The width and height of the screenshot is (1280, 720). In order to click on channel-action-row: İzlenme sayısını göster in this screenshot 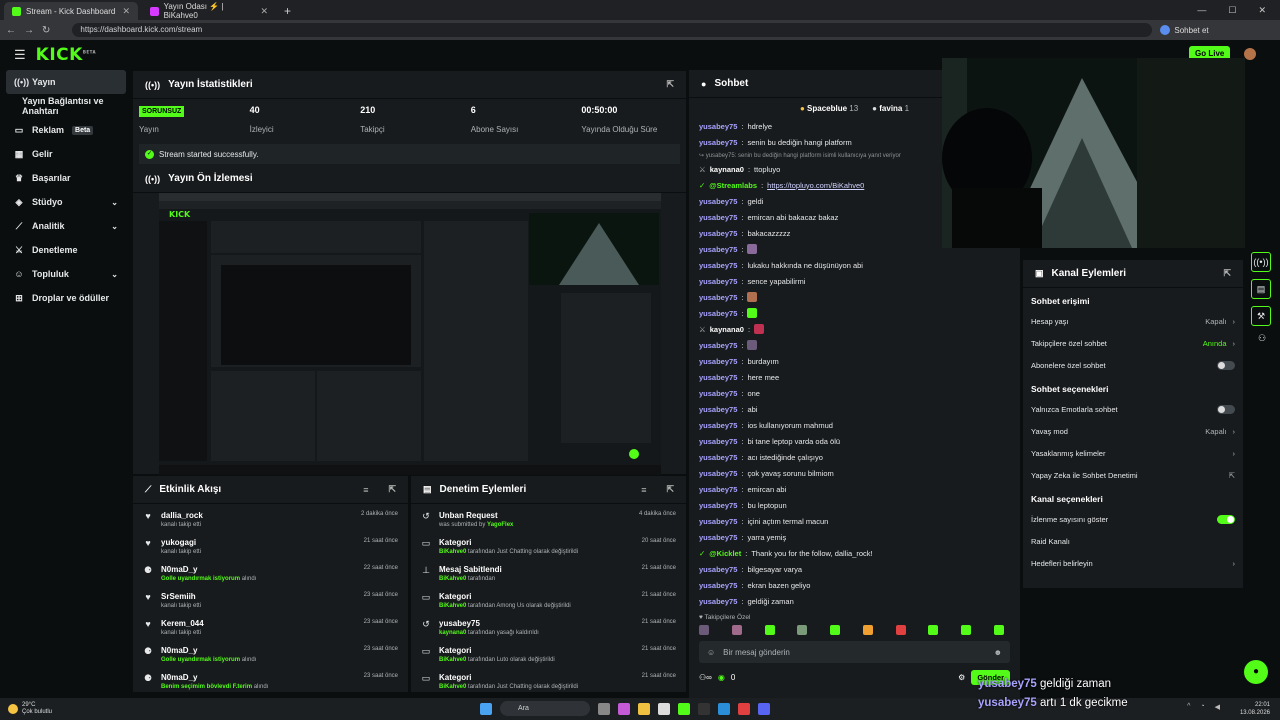, I will do `click(1133, 519)`.